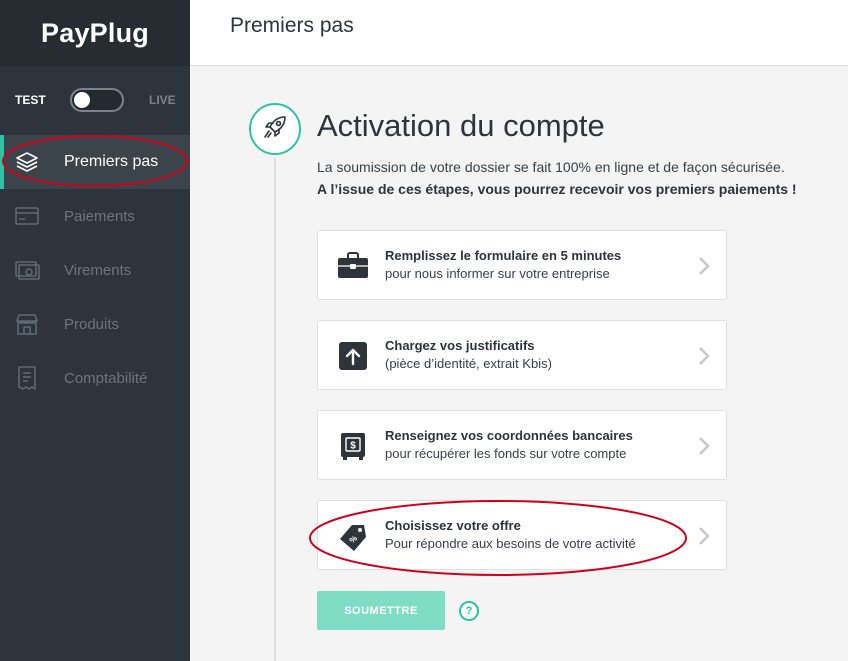  Describe the element at coordinates (519, 33) in the screenshot. I see `topbar: Premiers pas` at that location.